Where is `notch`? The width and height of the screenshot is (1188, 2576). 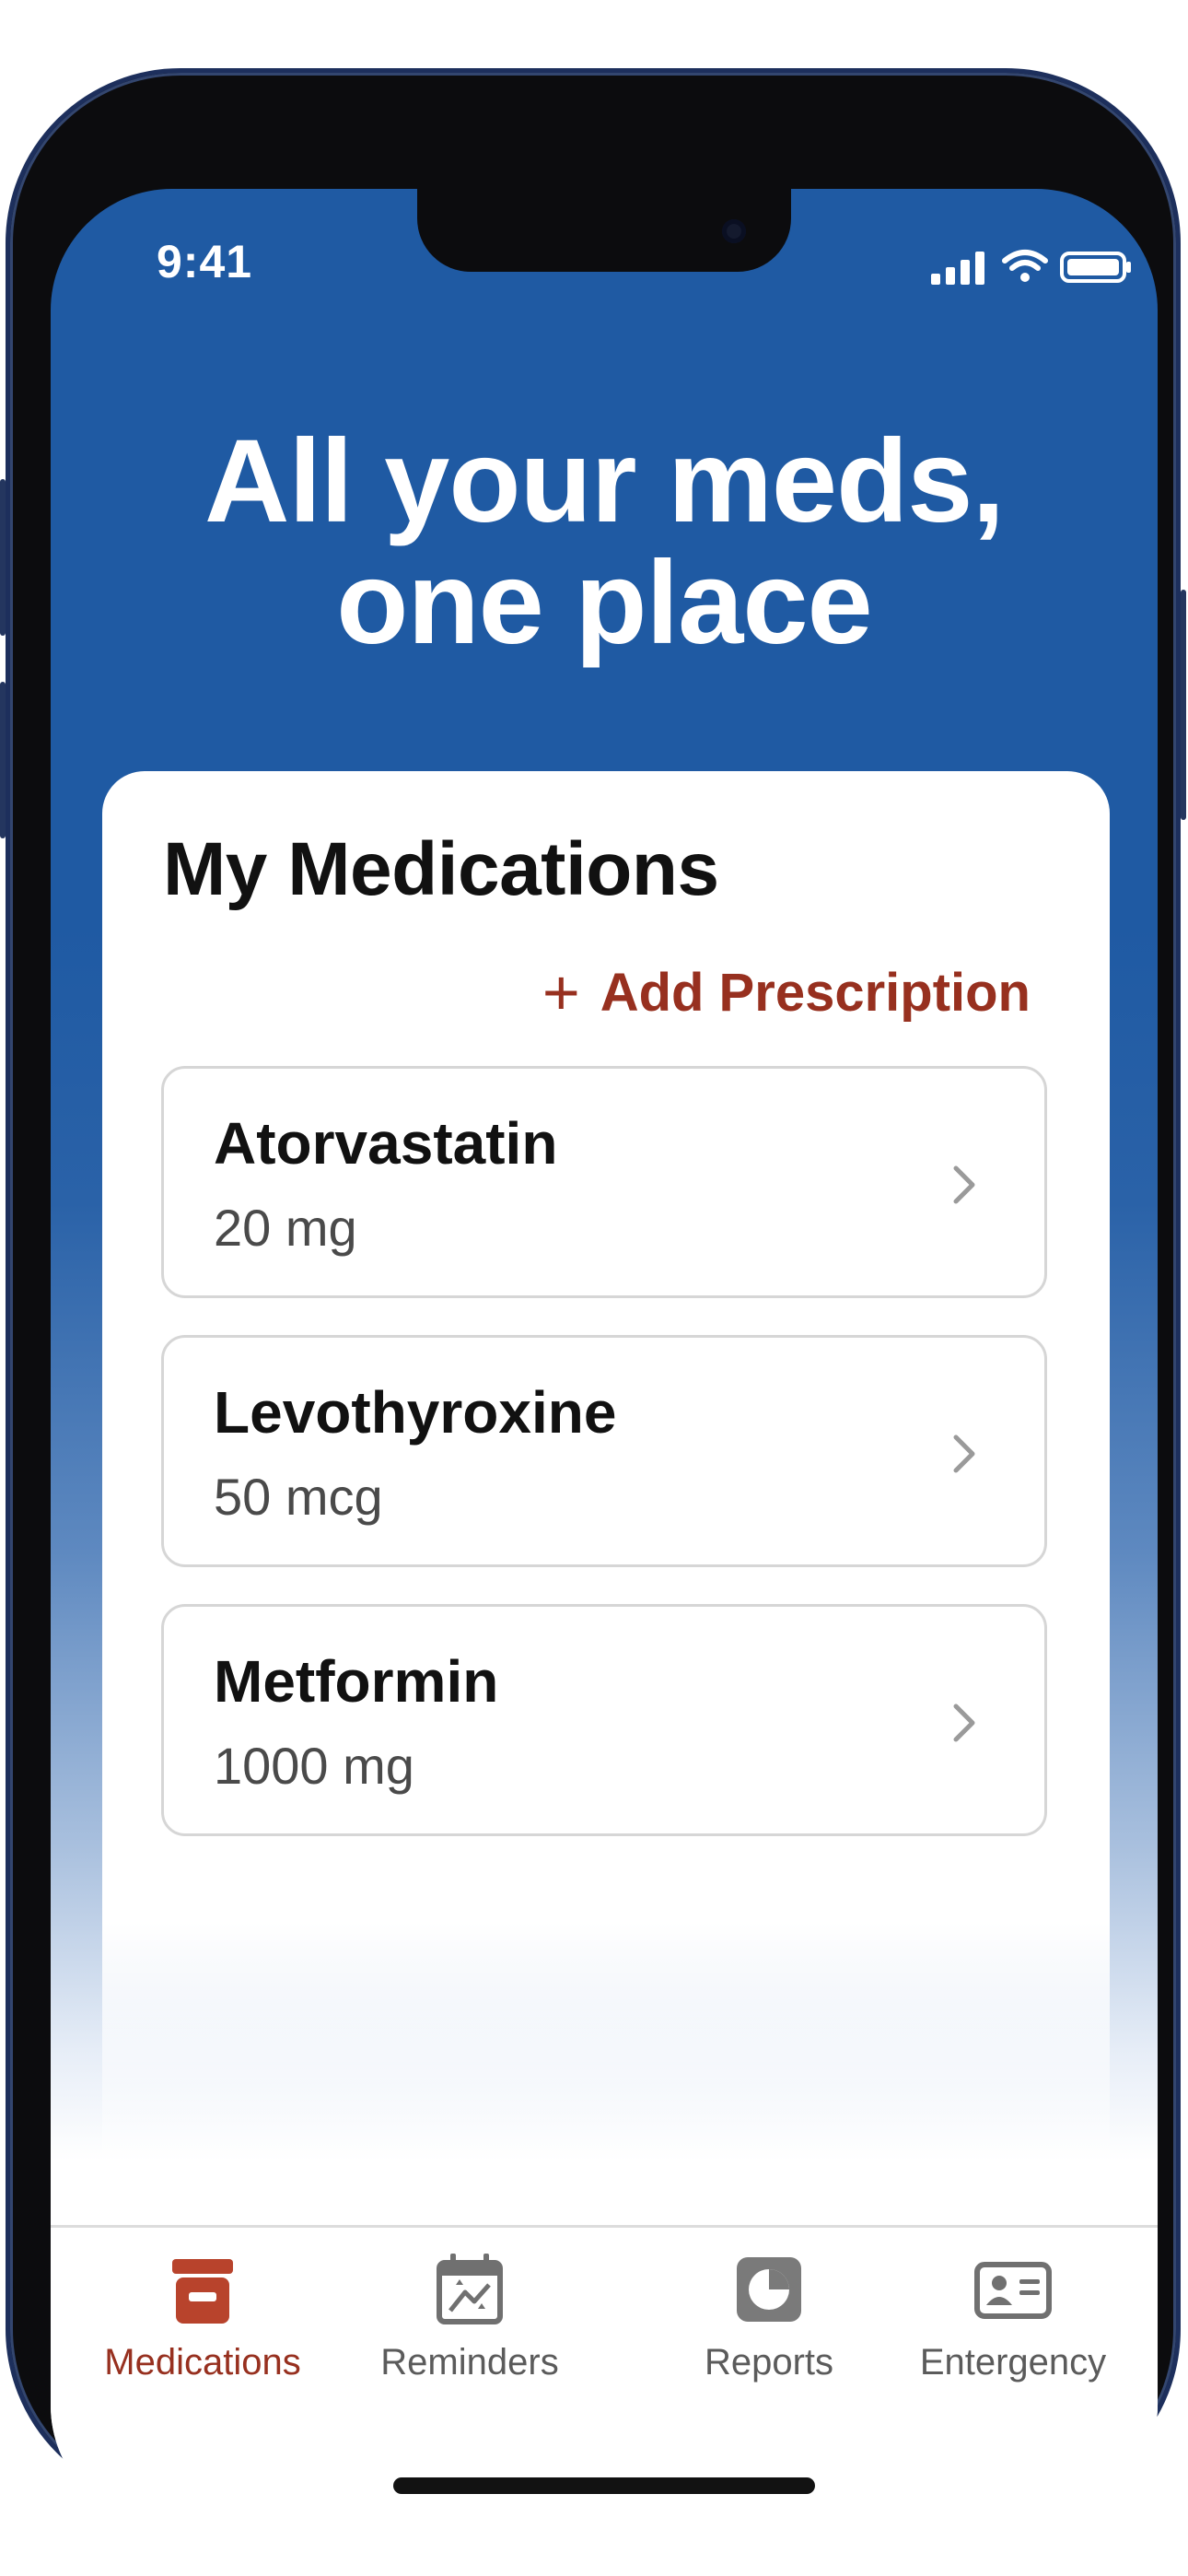
notch is located at coordinates (604, 230).